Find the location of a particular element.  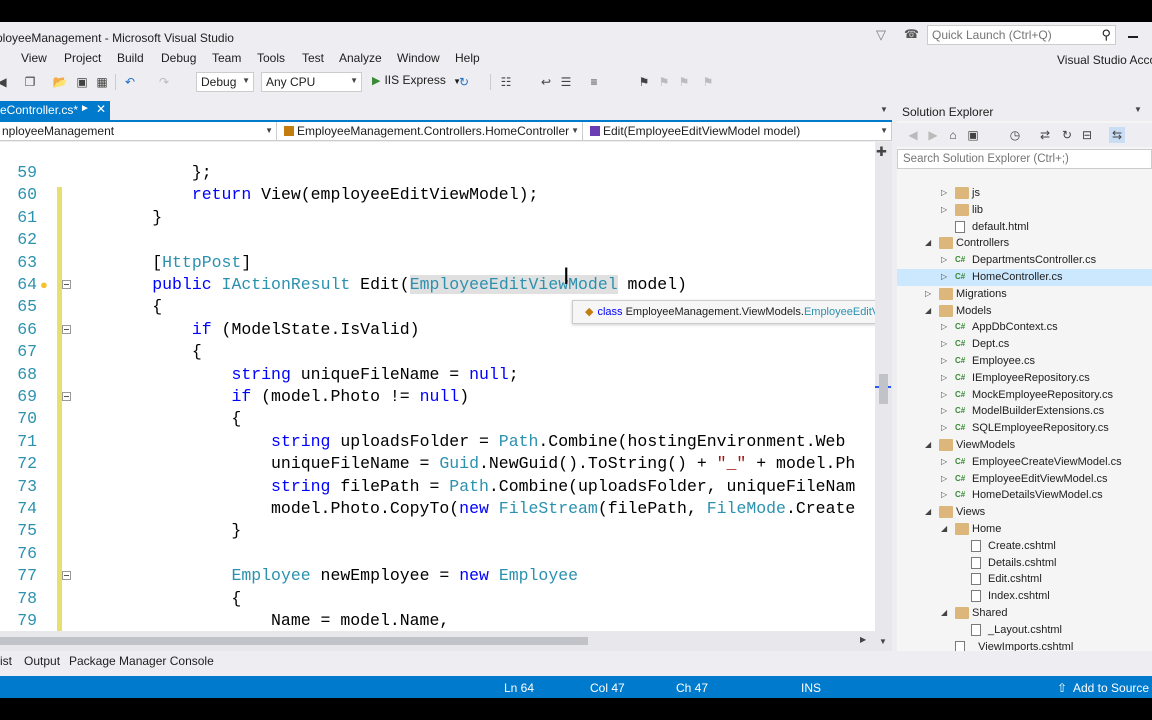

upload-icon: ⇧ is located at coordinates (1062, 688).